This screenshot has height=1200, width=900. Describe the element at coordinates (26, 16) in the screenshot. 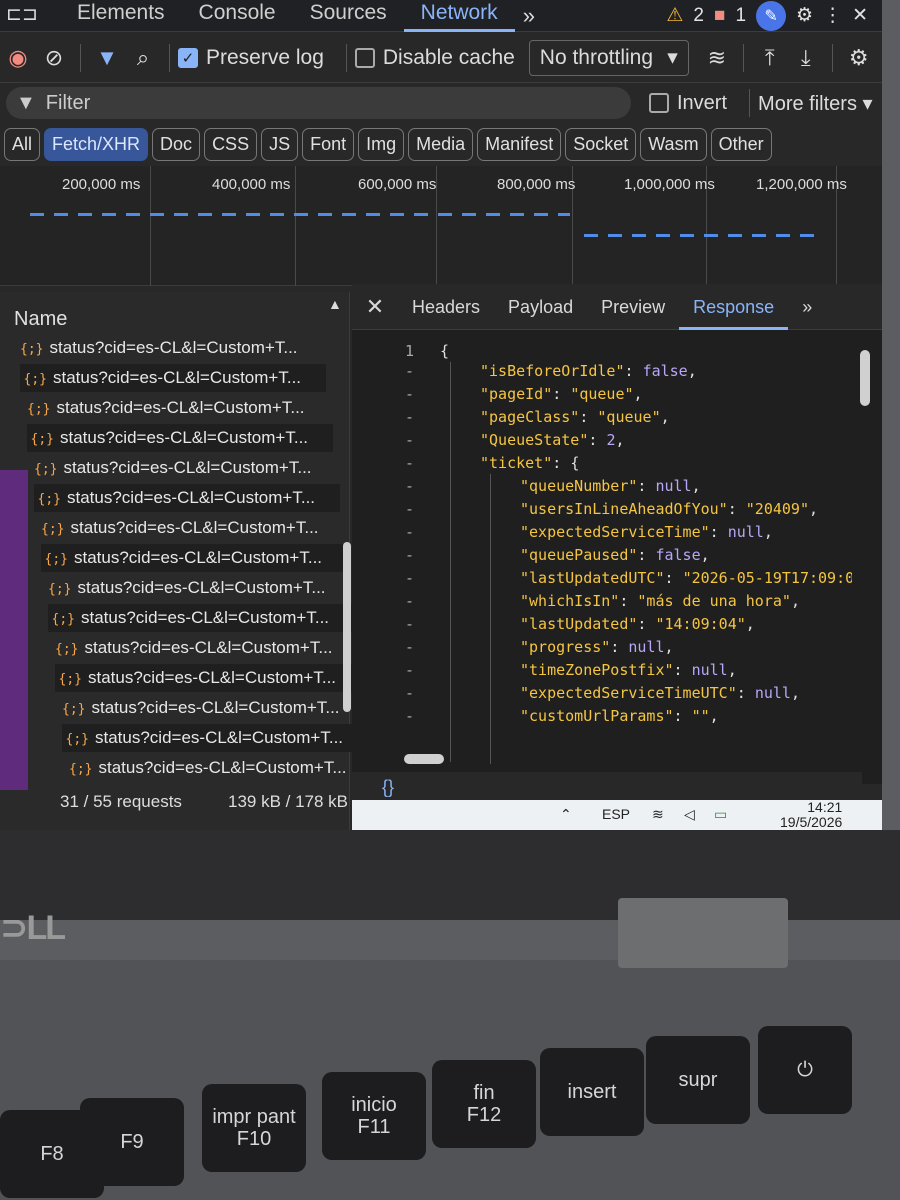

I see `dock-side-icon: ⊏⊐` at that location.